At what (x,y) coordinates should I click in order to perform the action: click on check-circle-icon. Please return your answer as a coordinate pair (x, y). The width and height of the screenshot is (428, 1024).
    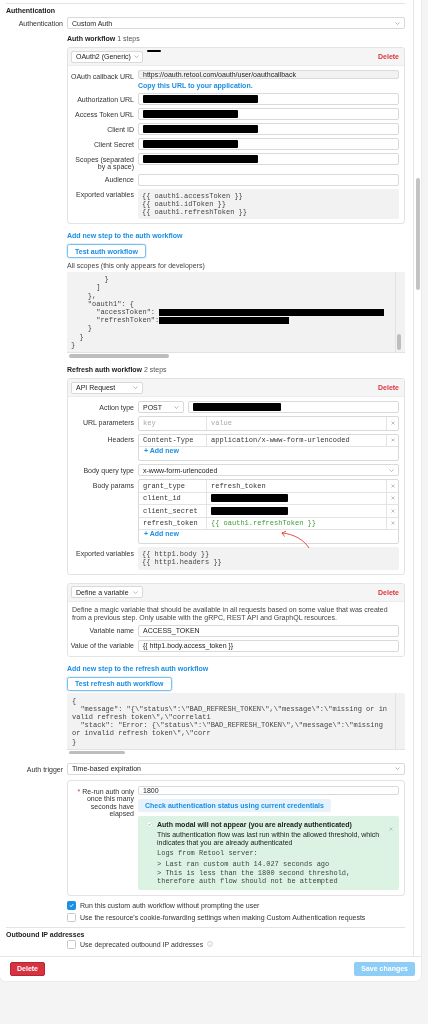
    Looking at the image, I should click on (149, 824).